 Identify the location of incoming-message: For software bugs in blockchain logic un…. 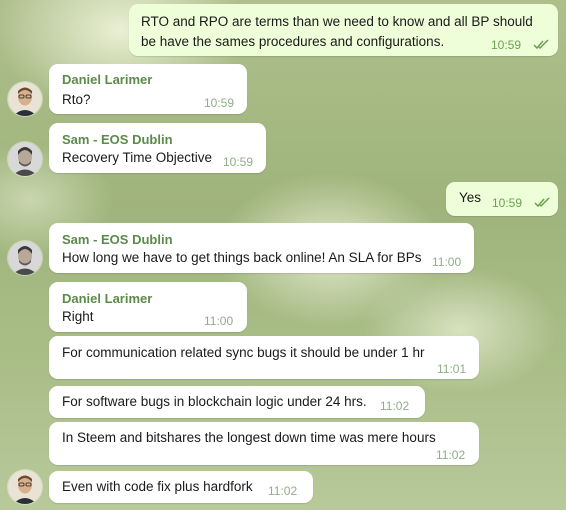
(237, 402).